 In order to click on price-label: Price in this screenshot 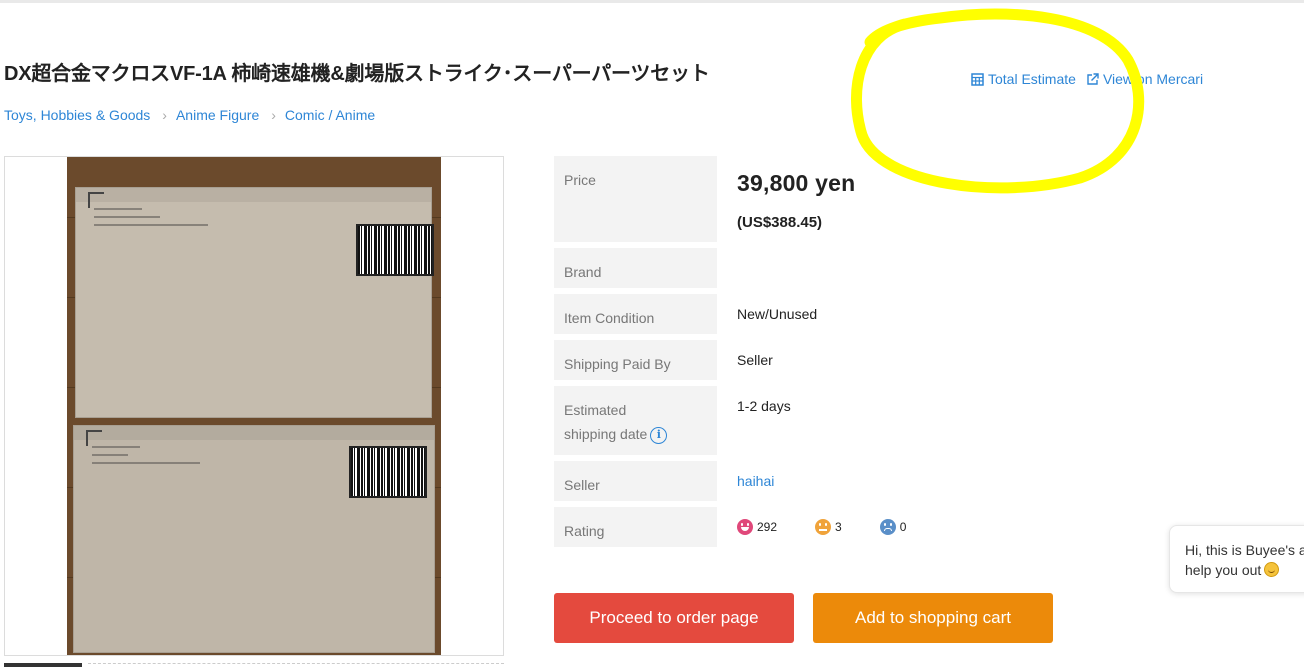, I will do `click(635, 199)`.